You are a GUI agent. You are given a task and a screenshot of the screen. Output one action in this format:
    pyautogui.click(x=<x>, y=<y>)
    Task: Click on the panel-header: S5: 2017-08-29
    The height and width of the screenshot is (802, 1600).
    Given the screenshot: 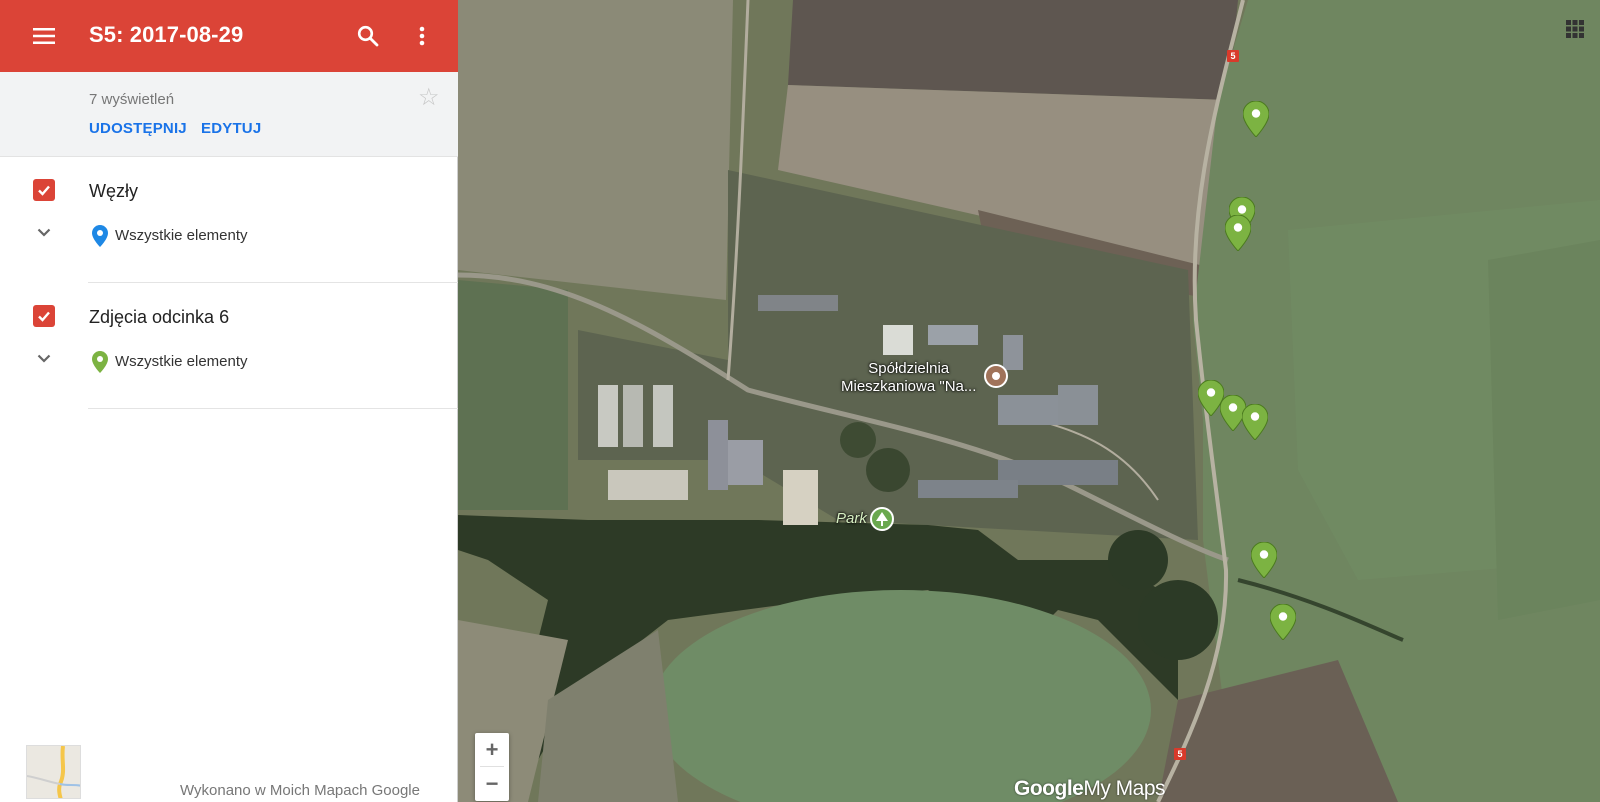 What is the action you would take?
    pyautogui.click(x=229, y=36)
    